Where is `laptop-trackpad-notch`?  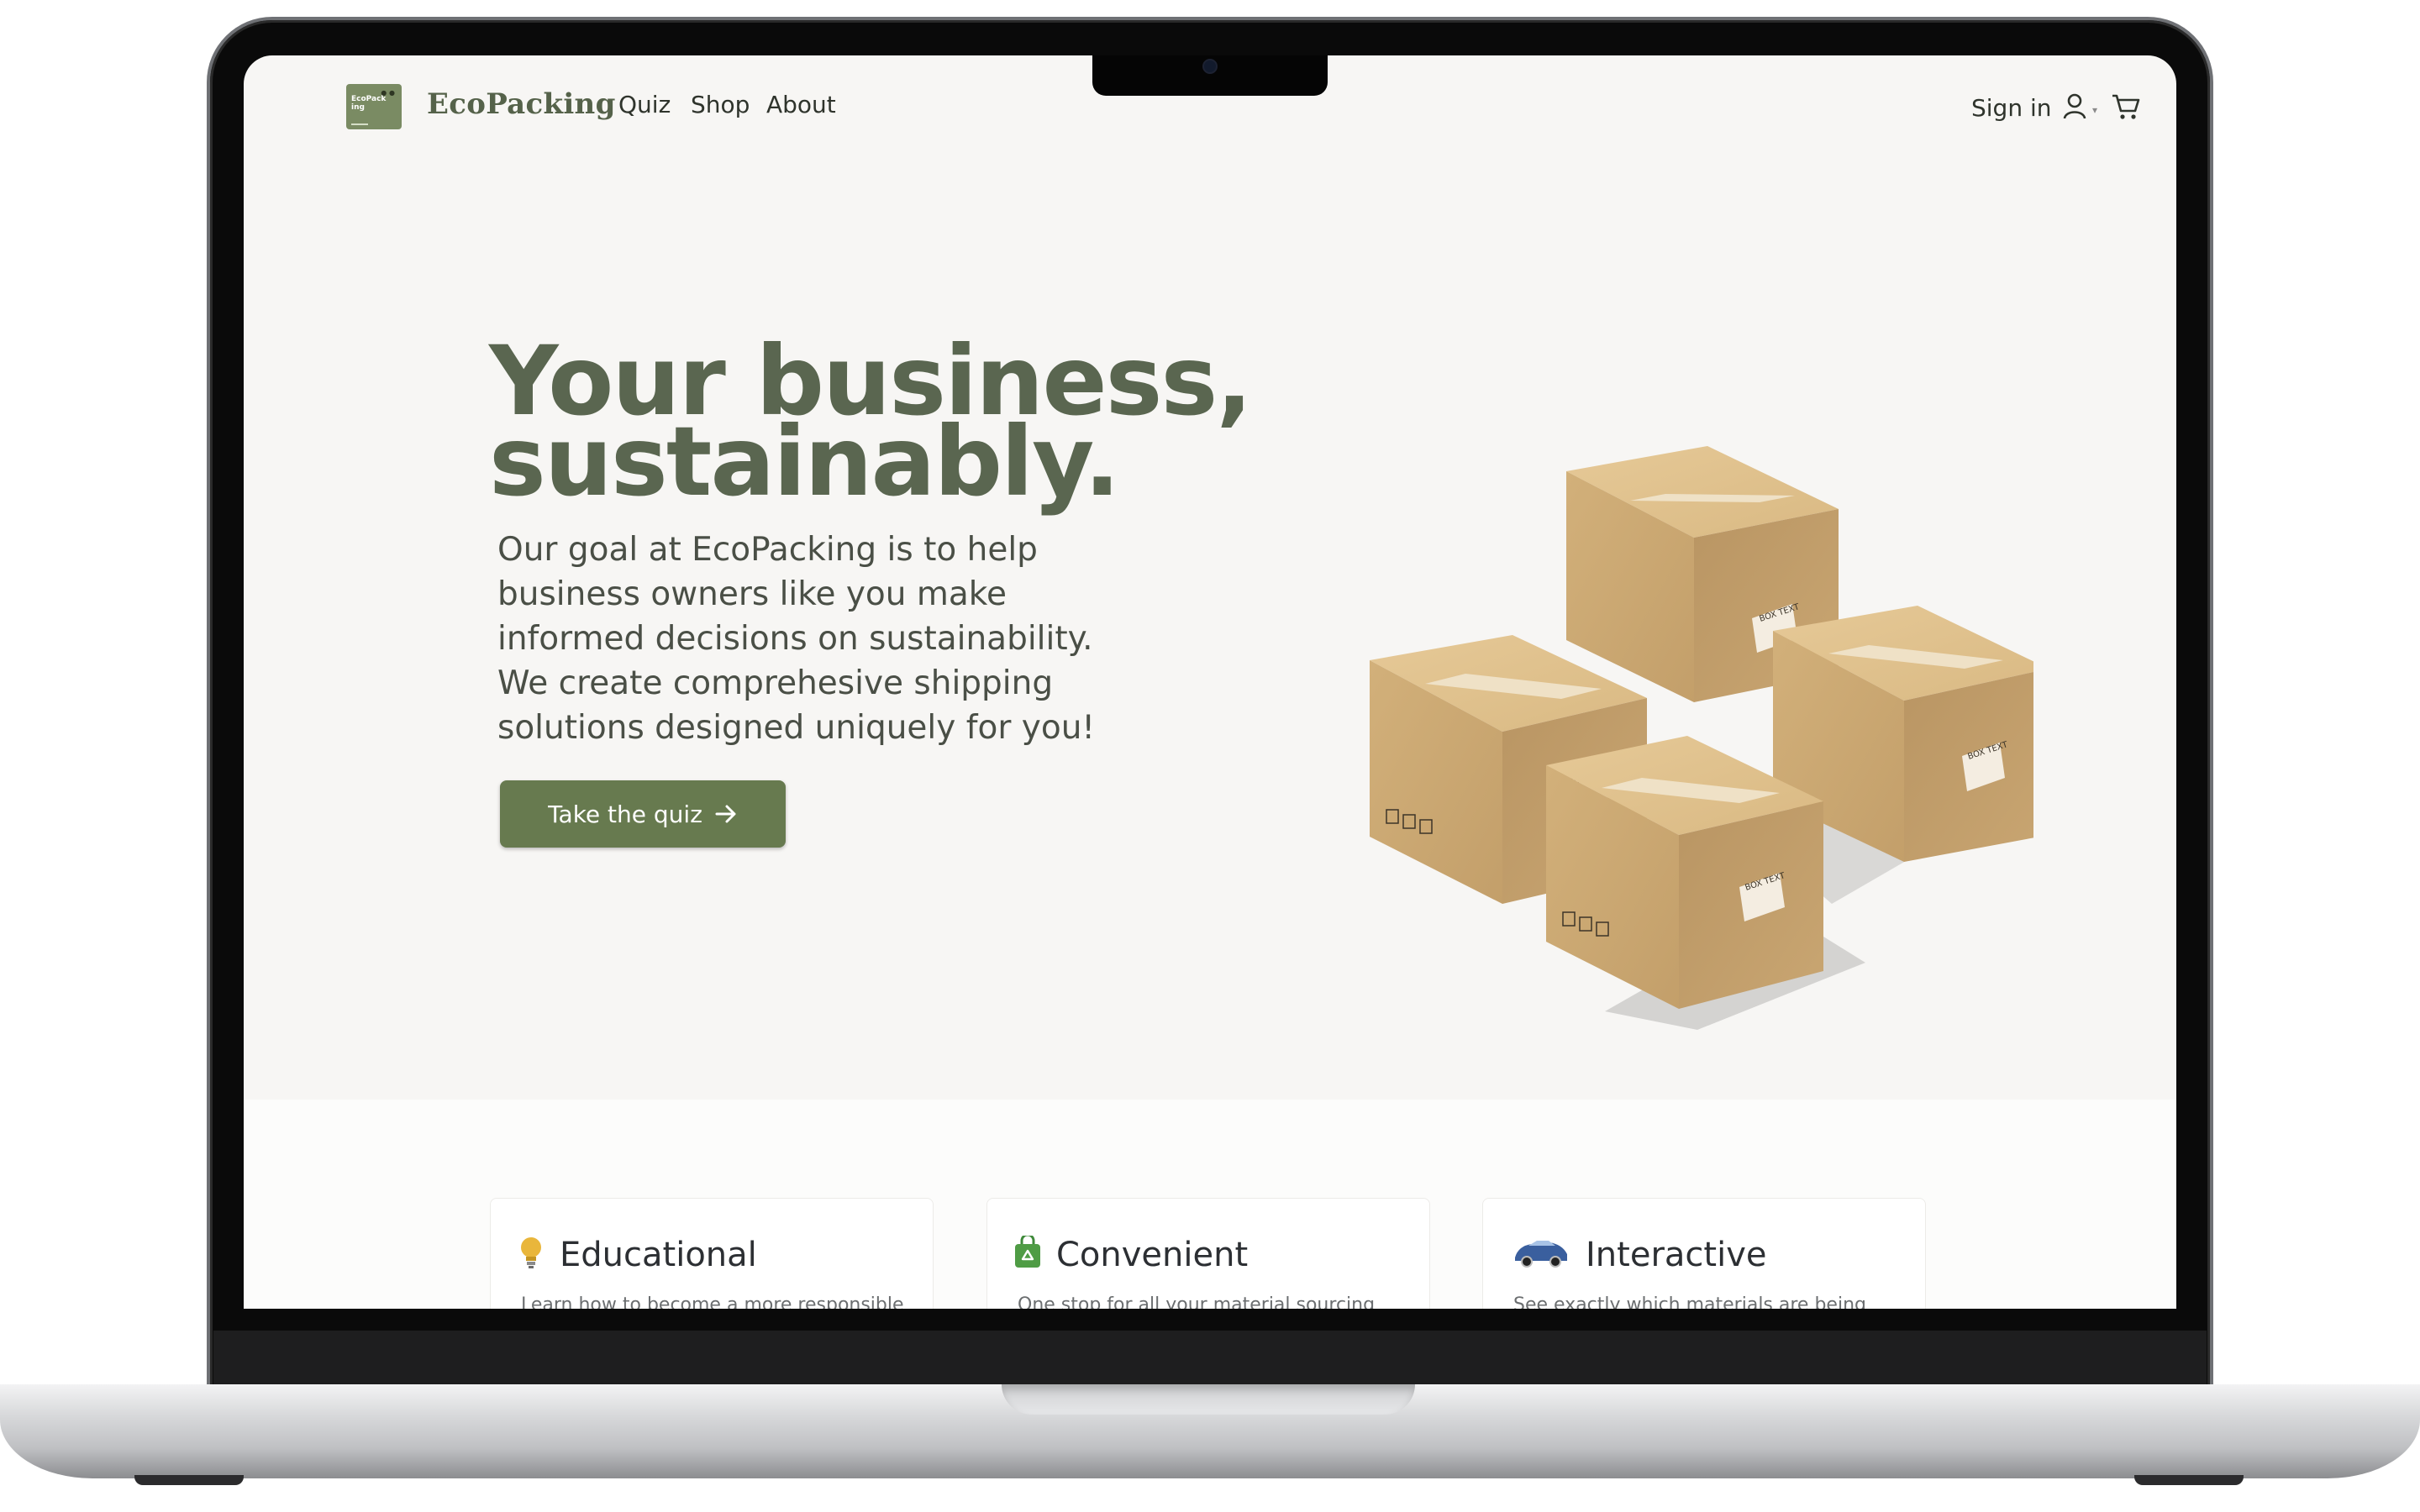
laptop-trackpad-notch is located at coordinates (1208, 1399).